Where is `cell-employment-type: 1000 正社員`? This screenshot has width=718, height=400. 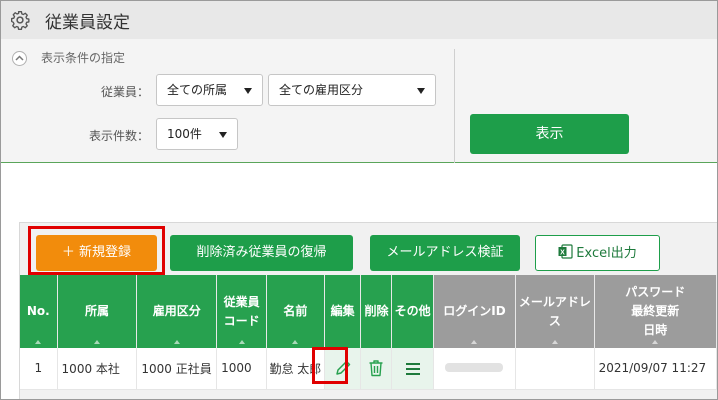 cell-employment-type: 1000 正社員 is located at coordinates (177, 369).